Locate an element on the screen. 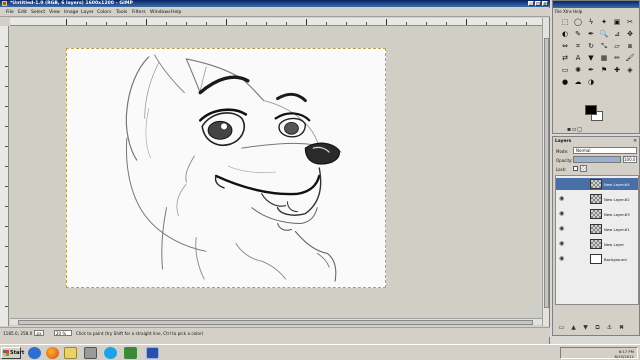 This screenshot has height=360, width=640. horizontal-ruler is located at coordinates (278, 22).